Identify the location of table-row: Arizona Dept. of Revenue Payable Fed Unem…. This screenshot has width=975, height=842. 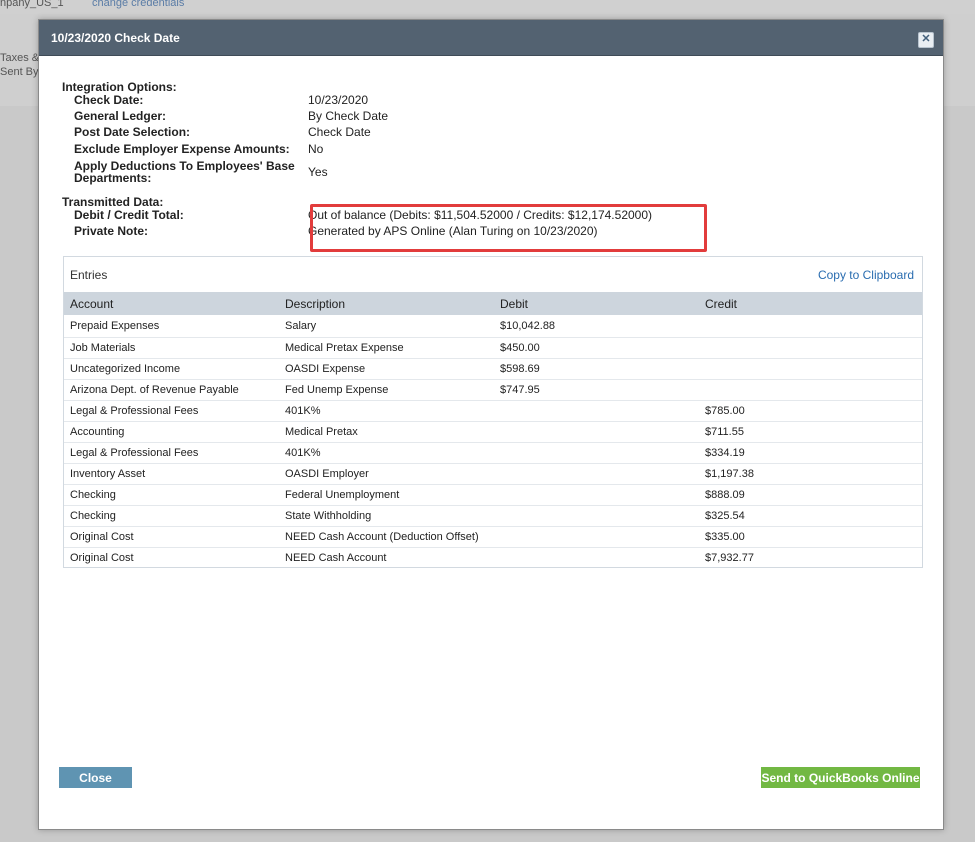
(493, 390).